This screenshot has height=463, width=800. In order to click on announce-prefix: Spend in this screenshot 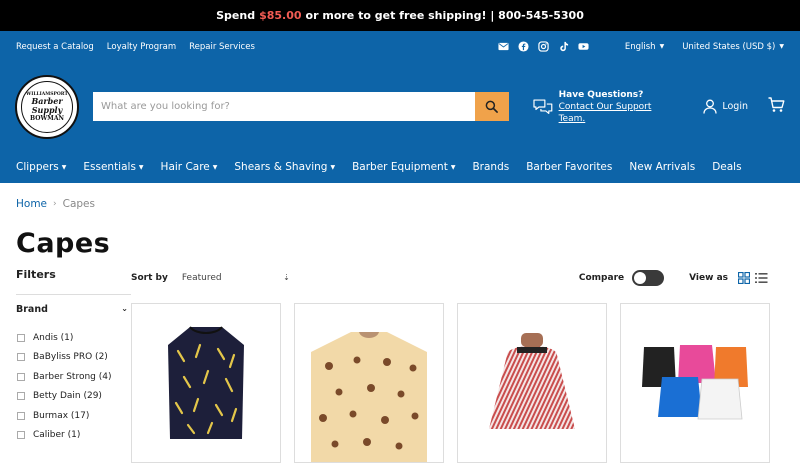, I will do `click(236, 15)`.